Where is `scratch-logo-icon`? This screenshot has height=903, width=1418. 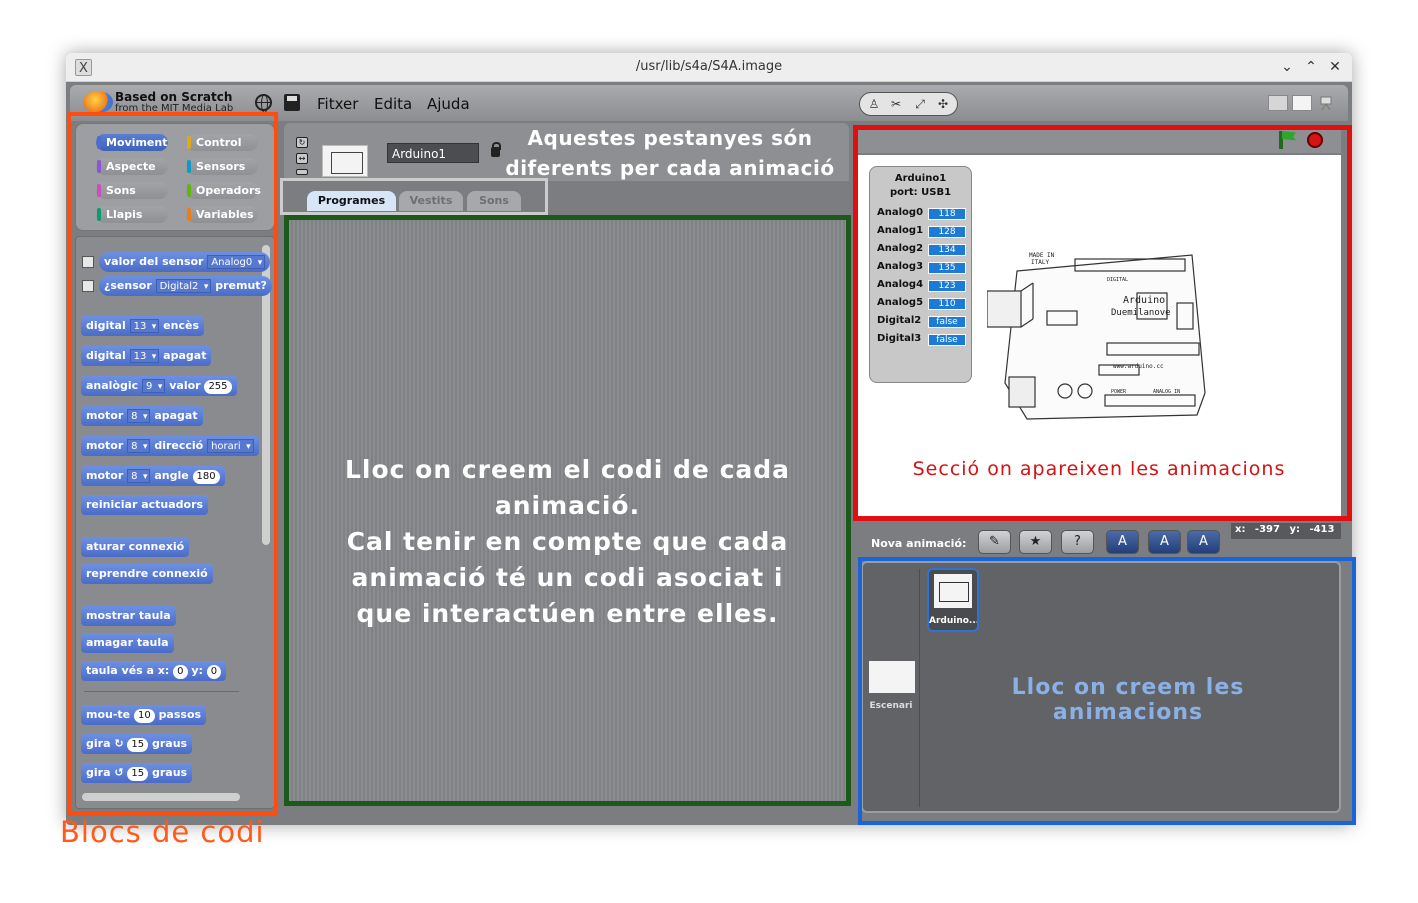 scratch-logo-icon is located at coordinates (98, 102).